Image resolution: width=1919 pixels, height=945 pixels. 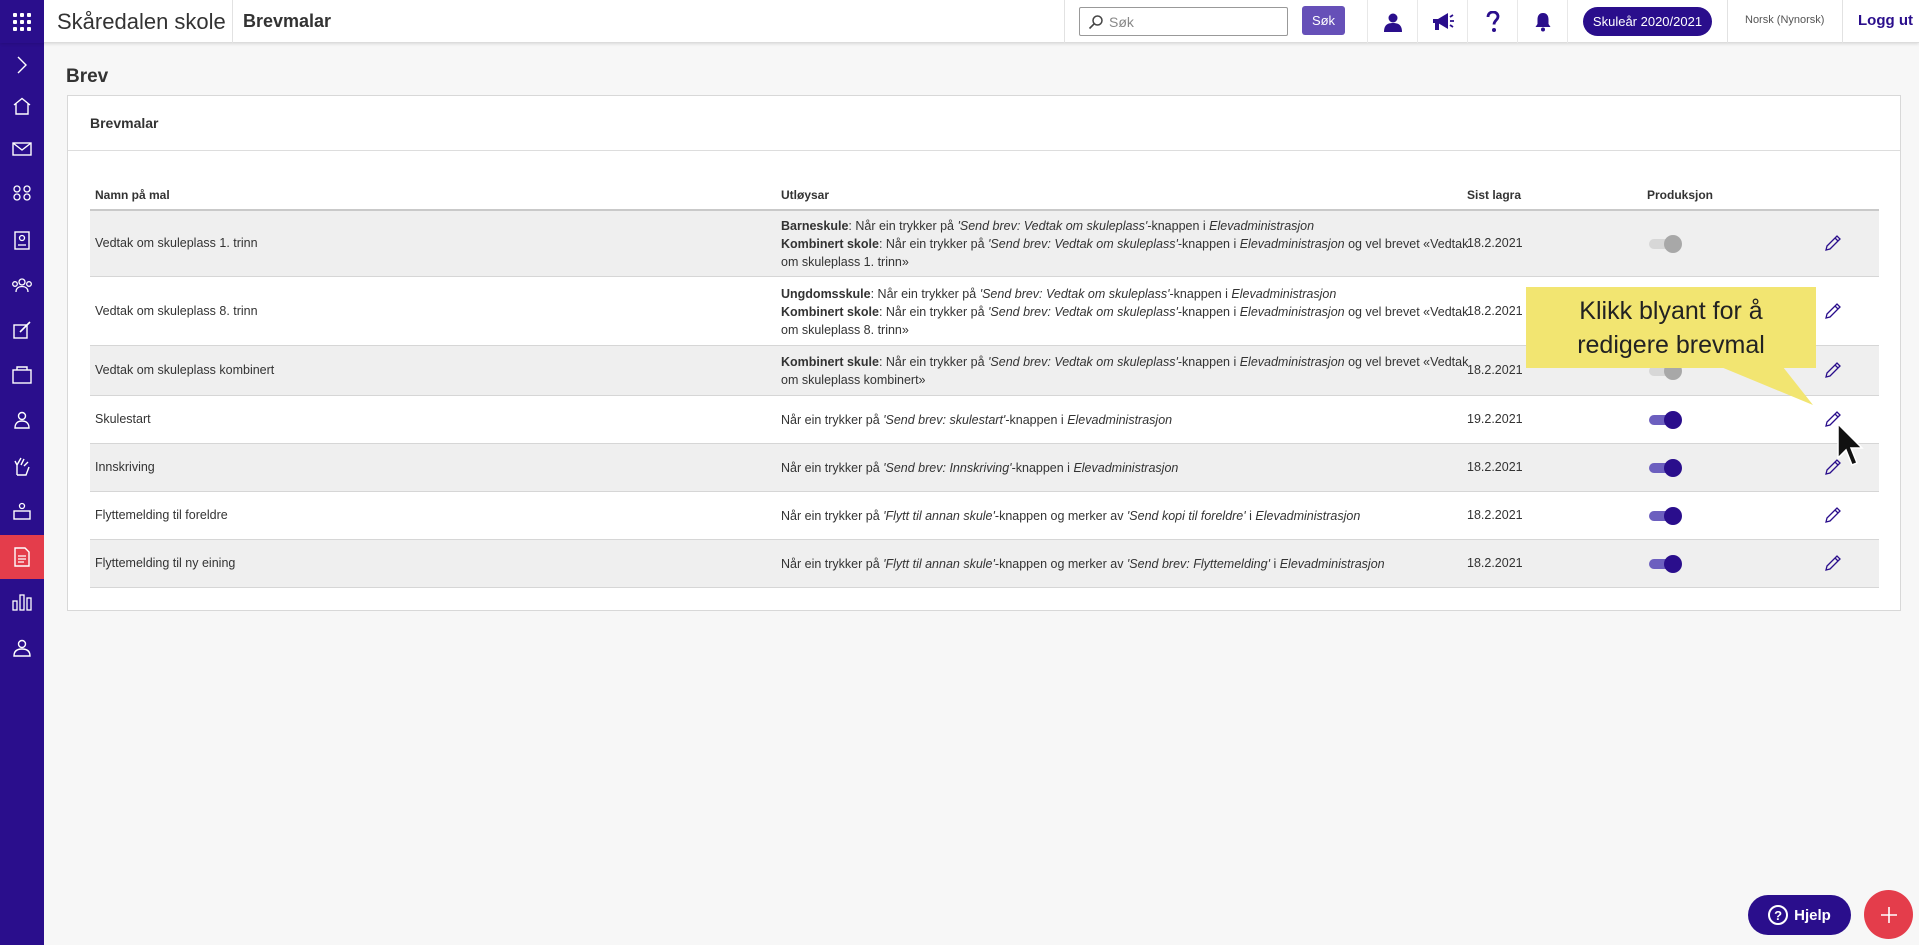 I want to click on logout-link: Logg ut, so click(x=1885, y=20).